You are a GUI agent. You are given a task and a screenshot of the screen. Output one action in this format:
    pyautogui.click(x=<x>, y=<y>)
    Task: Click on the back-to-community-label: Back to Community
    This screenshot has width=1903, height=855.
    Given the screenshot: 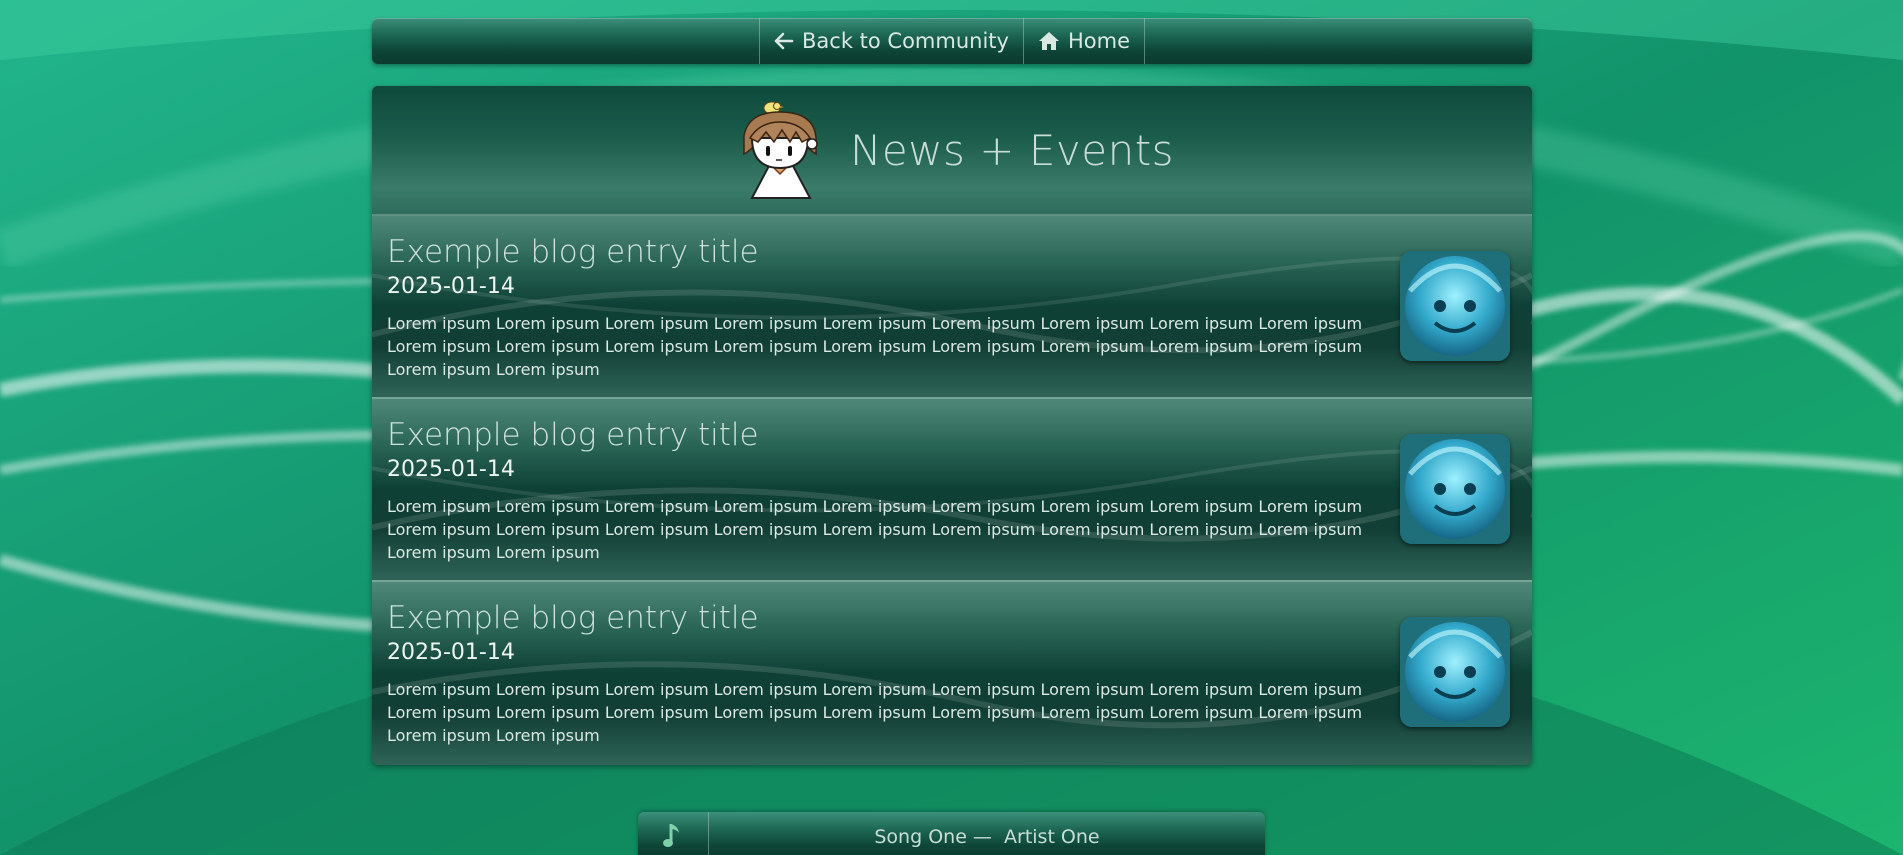 What is the action you would take?
    pyautogui.click(x=905, y=41)
    